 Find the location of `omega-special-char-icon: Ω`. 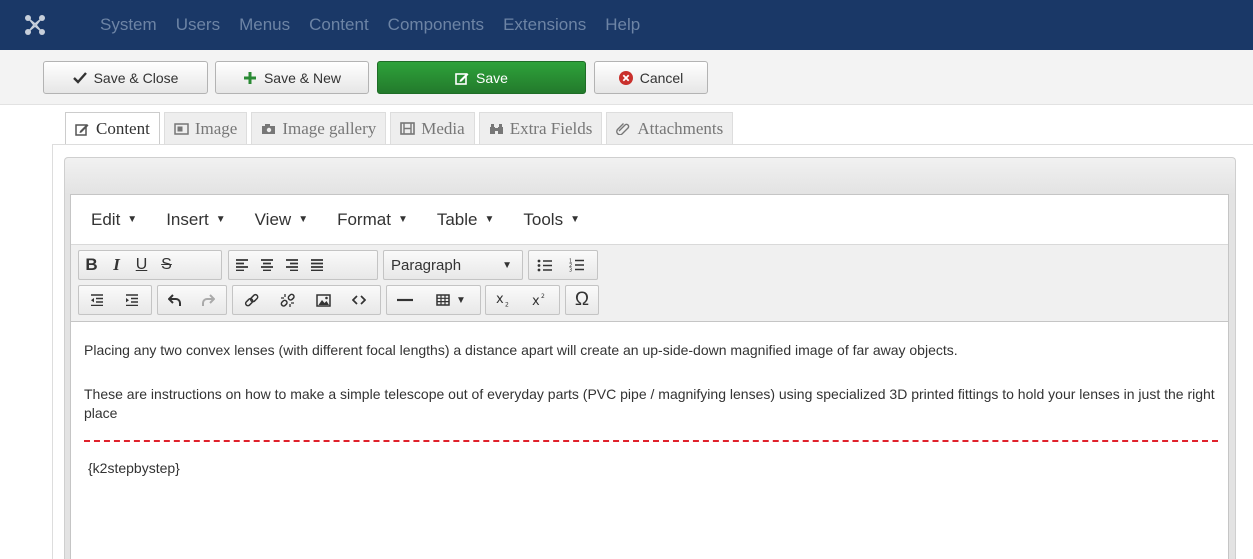

omega-special-char-icon: Ω is located at coordinates (582, 300).